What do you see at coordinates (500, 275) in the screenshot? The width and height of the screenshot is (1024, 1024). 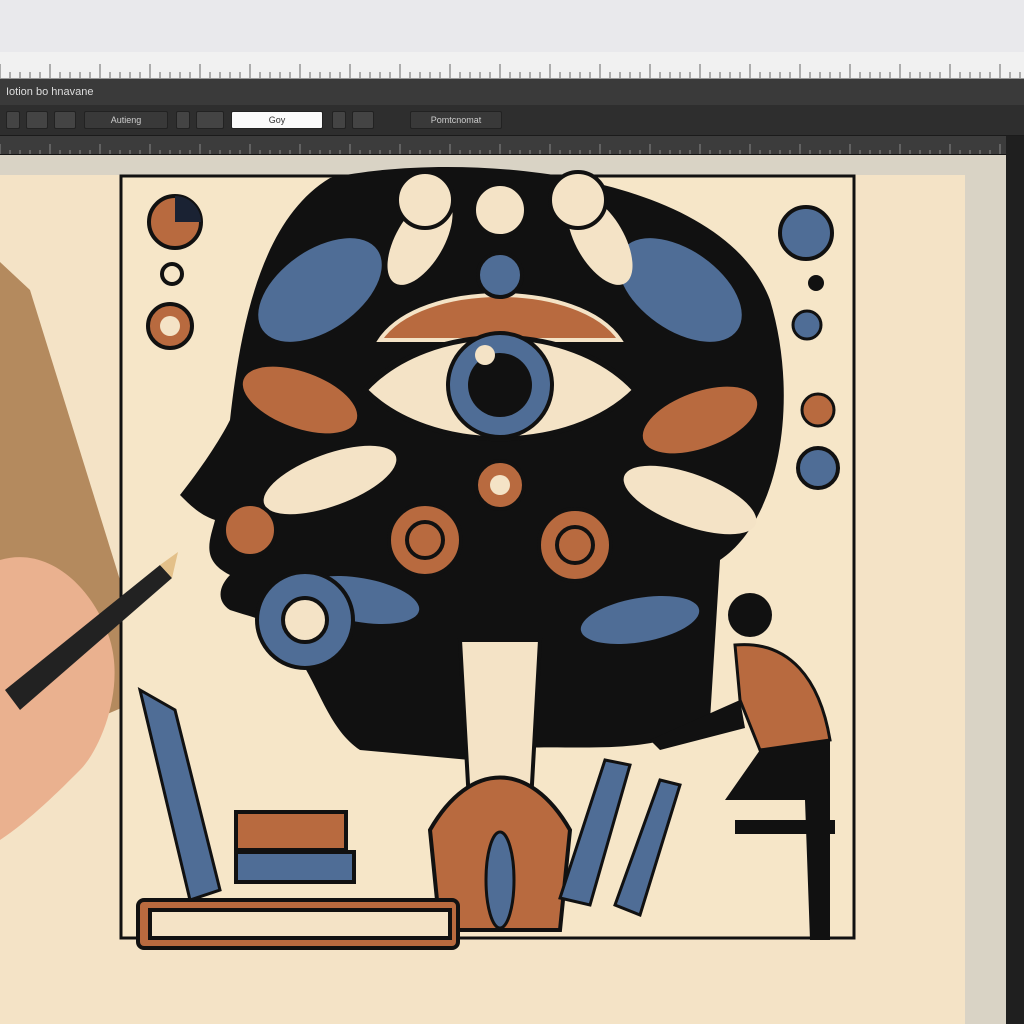 I see `top-circle-ornament` at bounding box center [500, 275].